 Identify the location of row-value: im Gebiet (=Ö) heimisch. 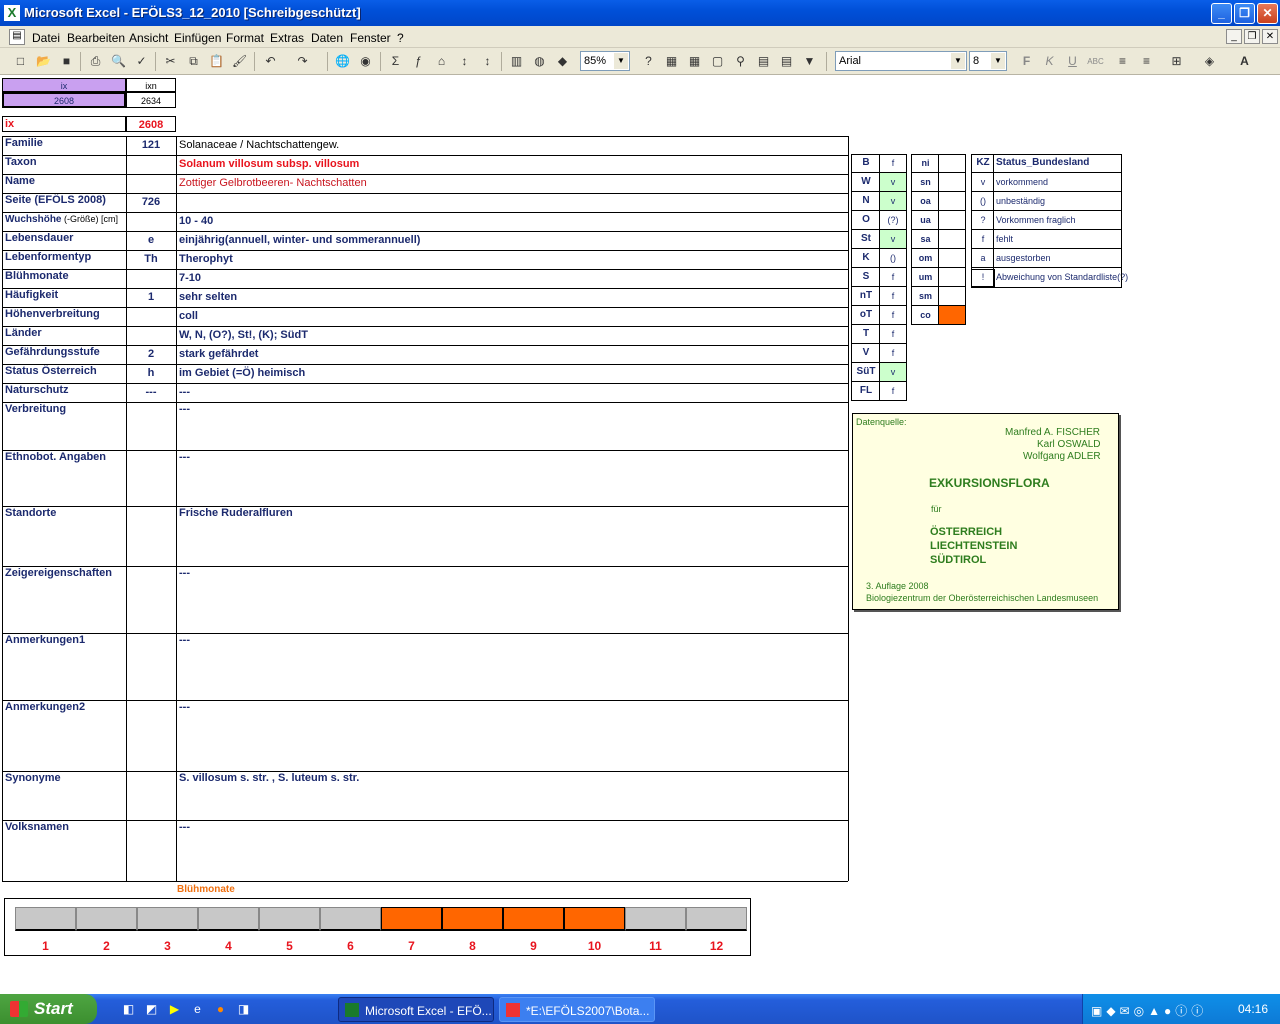
(512, 373).